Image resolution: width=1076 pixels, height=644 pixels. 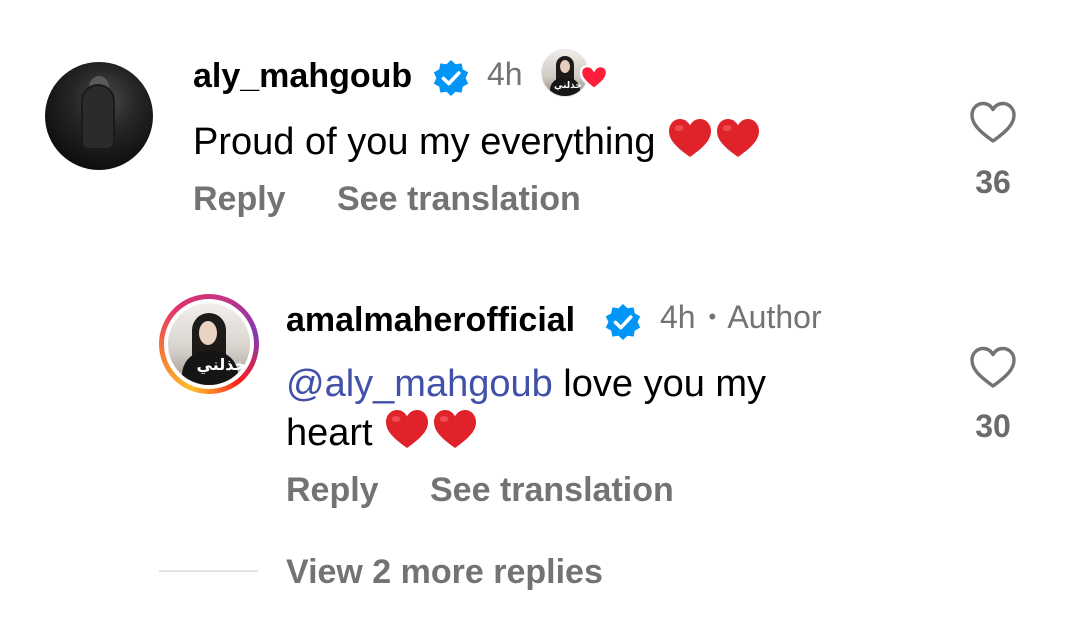 I want to click on author-liked-heart-icon, so click(x=594, y=77).